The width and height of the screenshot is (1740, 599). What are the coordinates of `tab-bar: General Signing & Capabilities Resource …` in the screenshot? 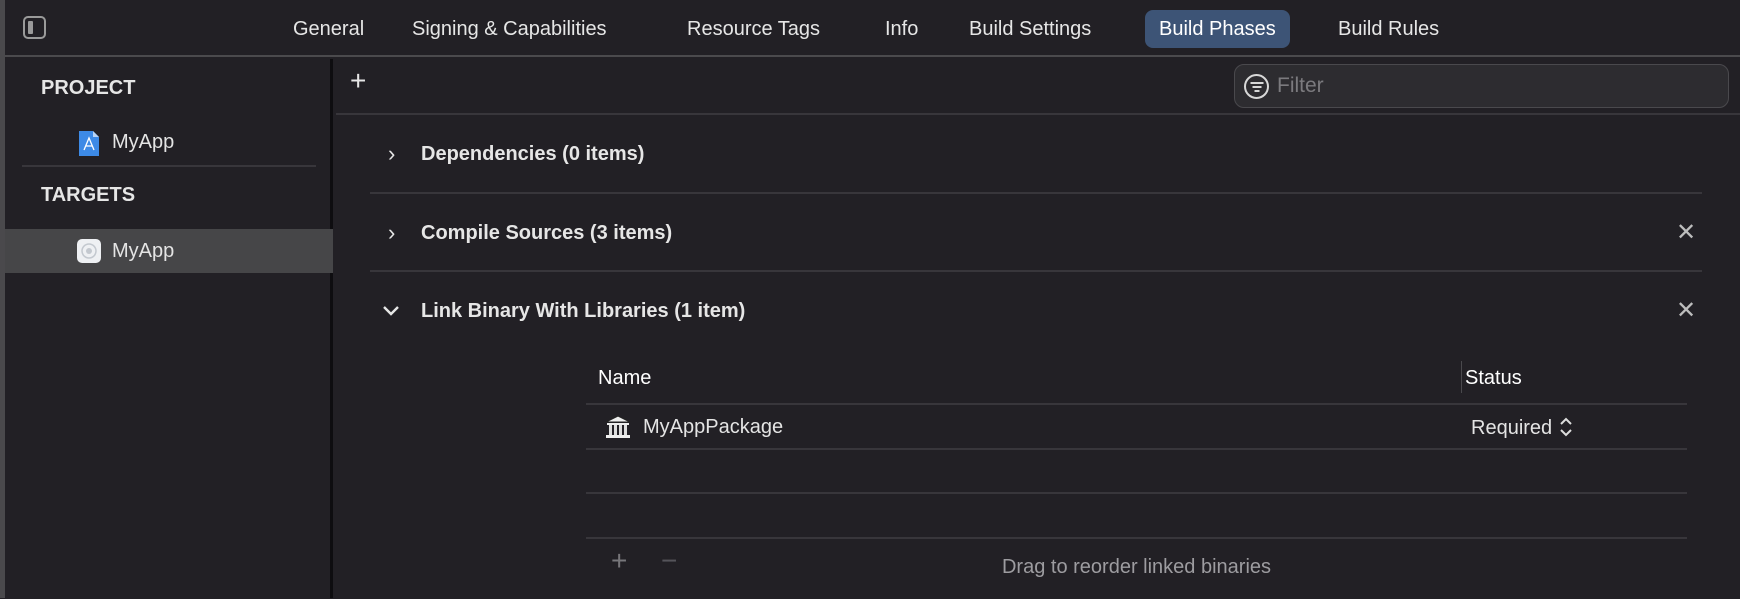 It's located at (872, 28).